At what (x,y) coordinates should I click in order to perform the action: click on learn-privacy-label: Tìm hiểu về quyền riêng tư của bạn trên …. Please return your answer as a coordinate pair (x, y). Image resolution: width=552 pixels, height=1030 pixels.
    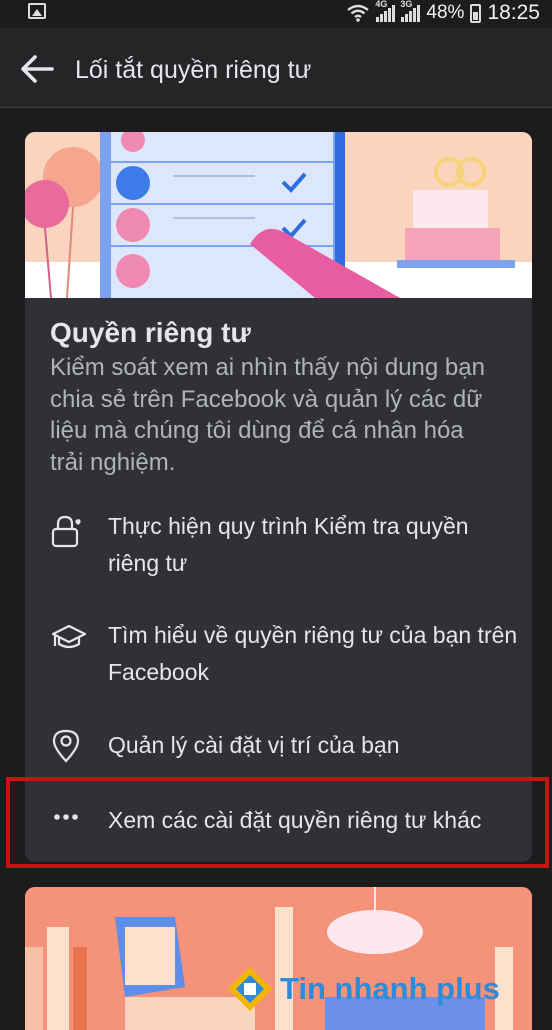
    Looking at the image, I should click on (313, 653).